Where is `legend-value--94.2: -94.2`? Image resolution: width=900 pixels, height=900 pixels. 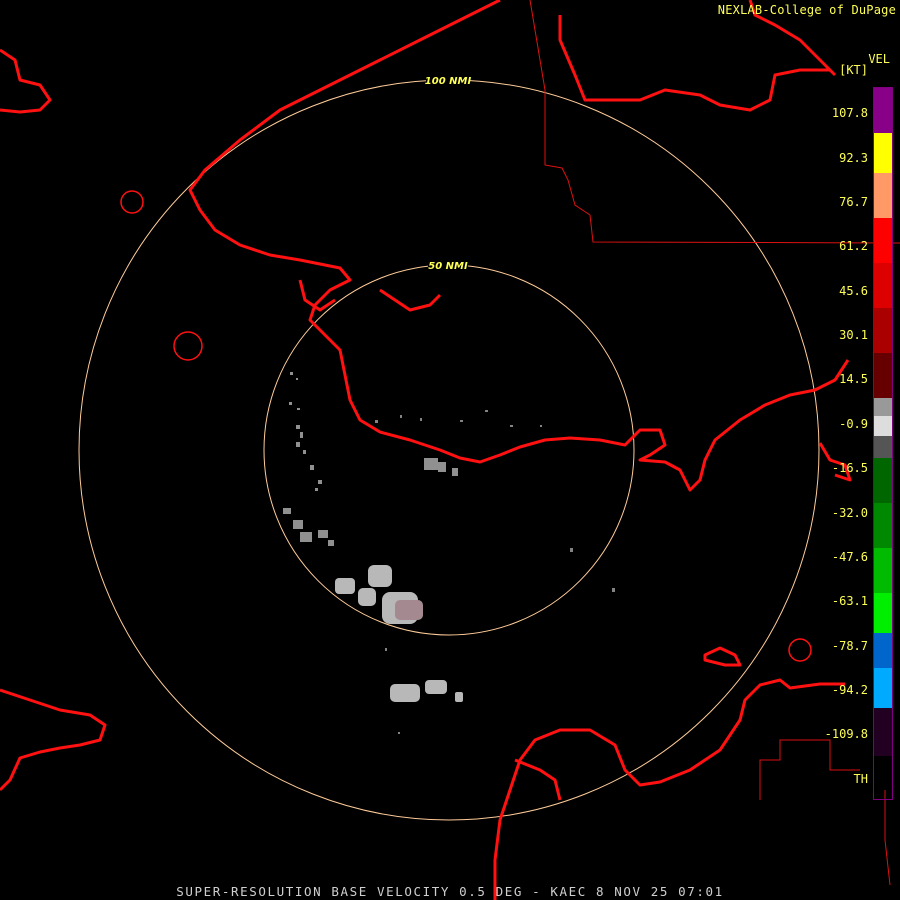 legend-value--94.2: -94.2 is located at coordinates (849, 690).